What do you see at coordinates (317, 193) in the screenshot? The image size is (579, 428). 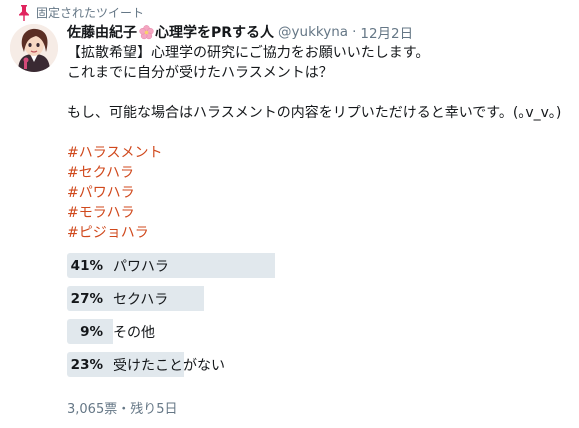 I see `hashtag-link: #パワハラ` at bounding box center [317, 193].